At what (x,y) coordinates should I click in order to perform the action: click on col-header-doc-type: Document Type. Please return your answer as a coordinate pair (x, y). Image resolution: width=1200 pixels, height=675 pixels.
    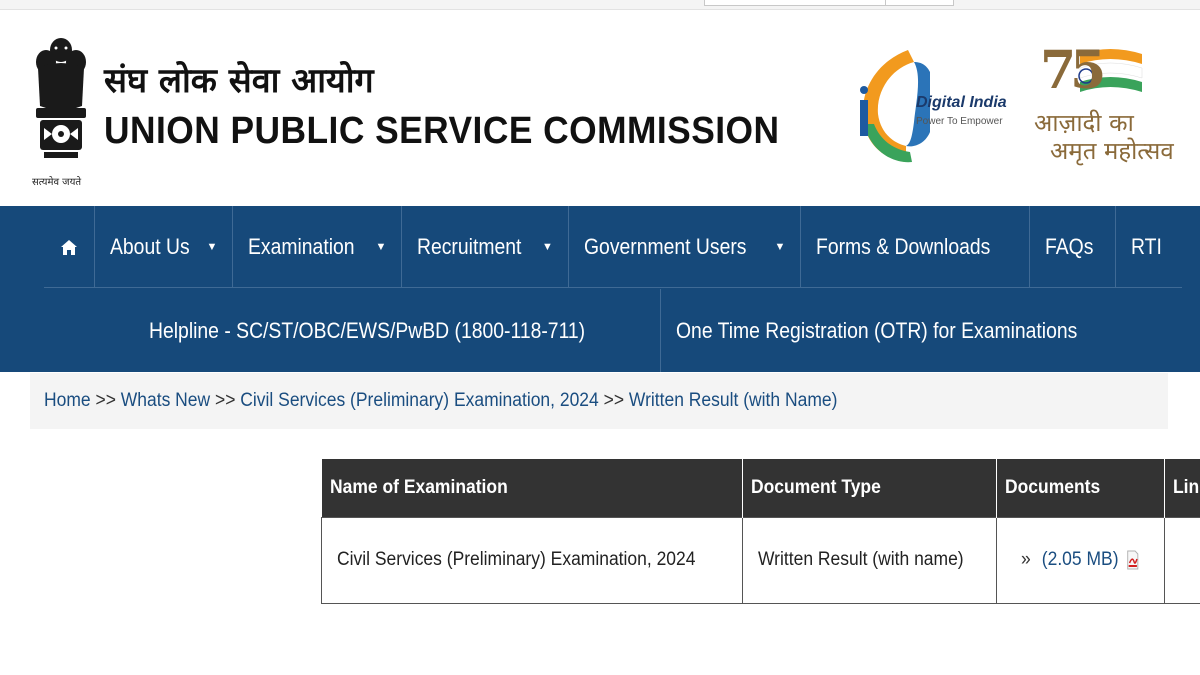
    Looking at the image, I should click on (870, 488).